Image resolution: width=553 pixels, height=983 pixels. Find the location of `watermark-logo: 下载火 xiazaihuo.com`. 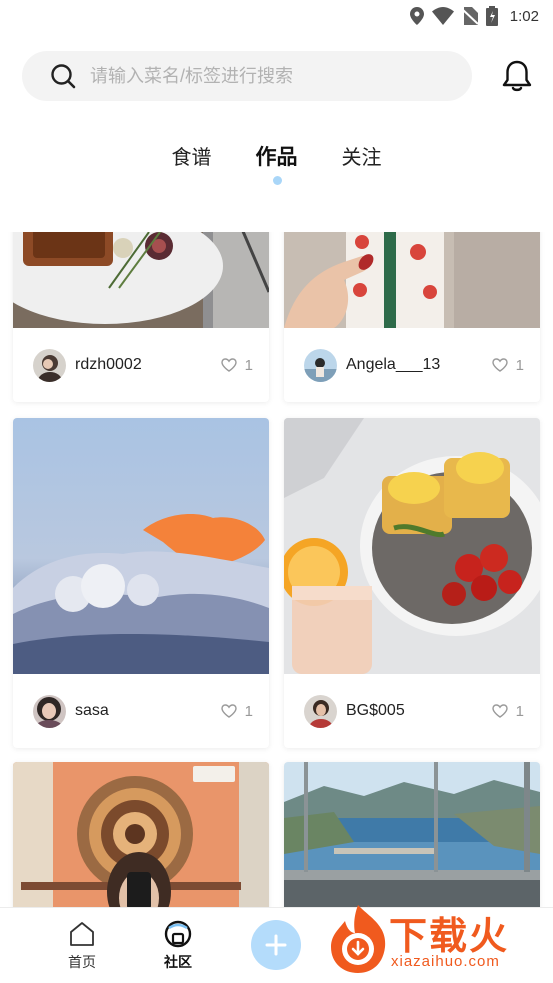

watermark-logo: 下载火 xiazaihuo.com is located at coordinates (436, 940).